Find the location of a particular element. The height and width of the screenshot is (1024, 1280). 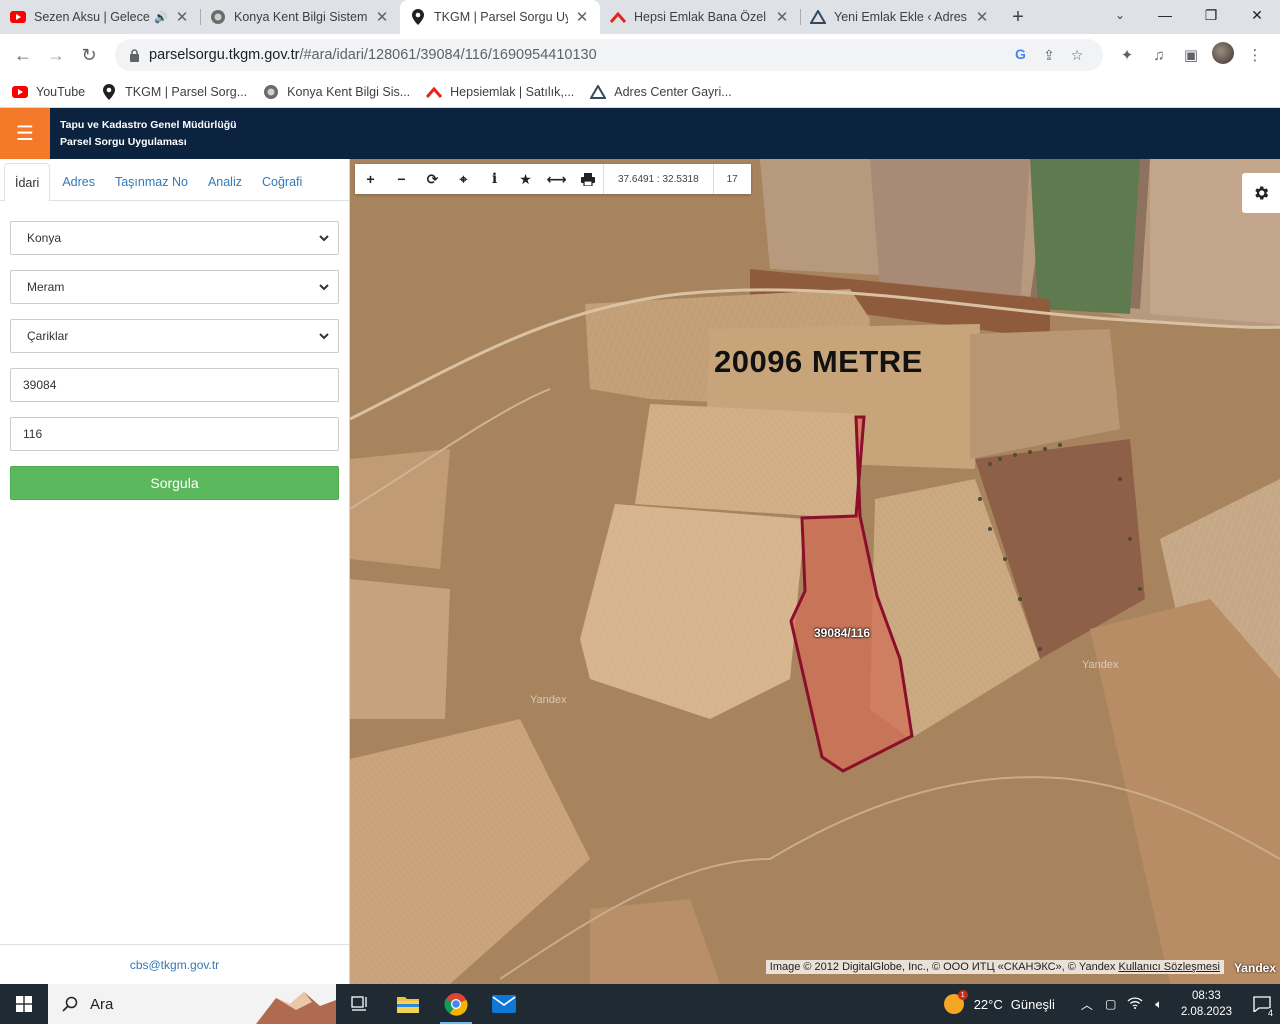

measure-distance-icon: ⟷ is located at coordinates (556, 179).